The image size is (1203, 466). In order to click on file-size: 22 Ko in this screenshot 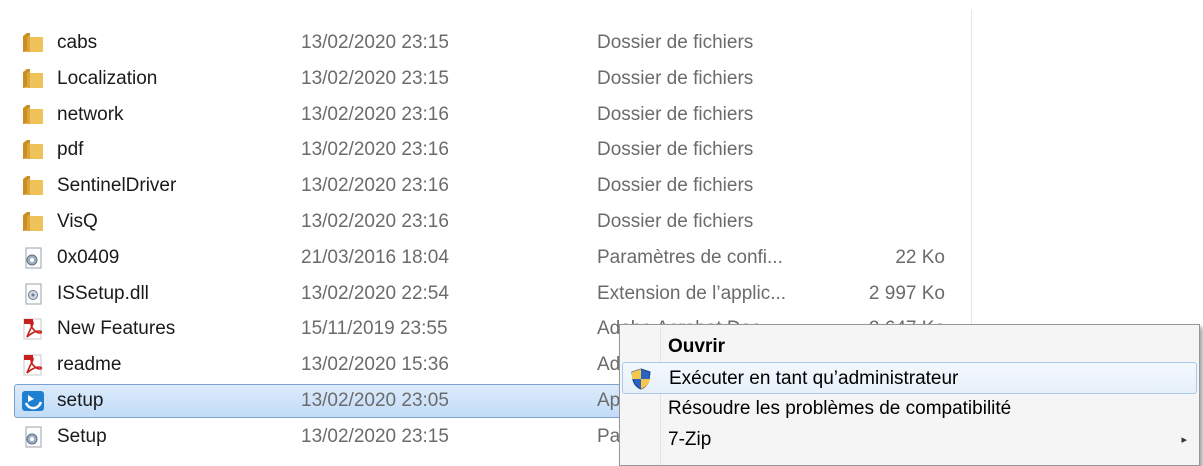, I will do `click(920, 257)`.